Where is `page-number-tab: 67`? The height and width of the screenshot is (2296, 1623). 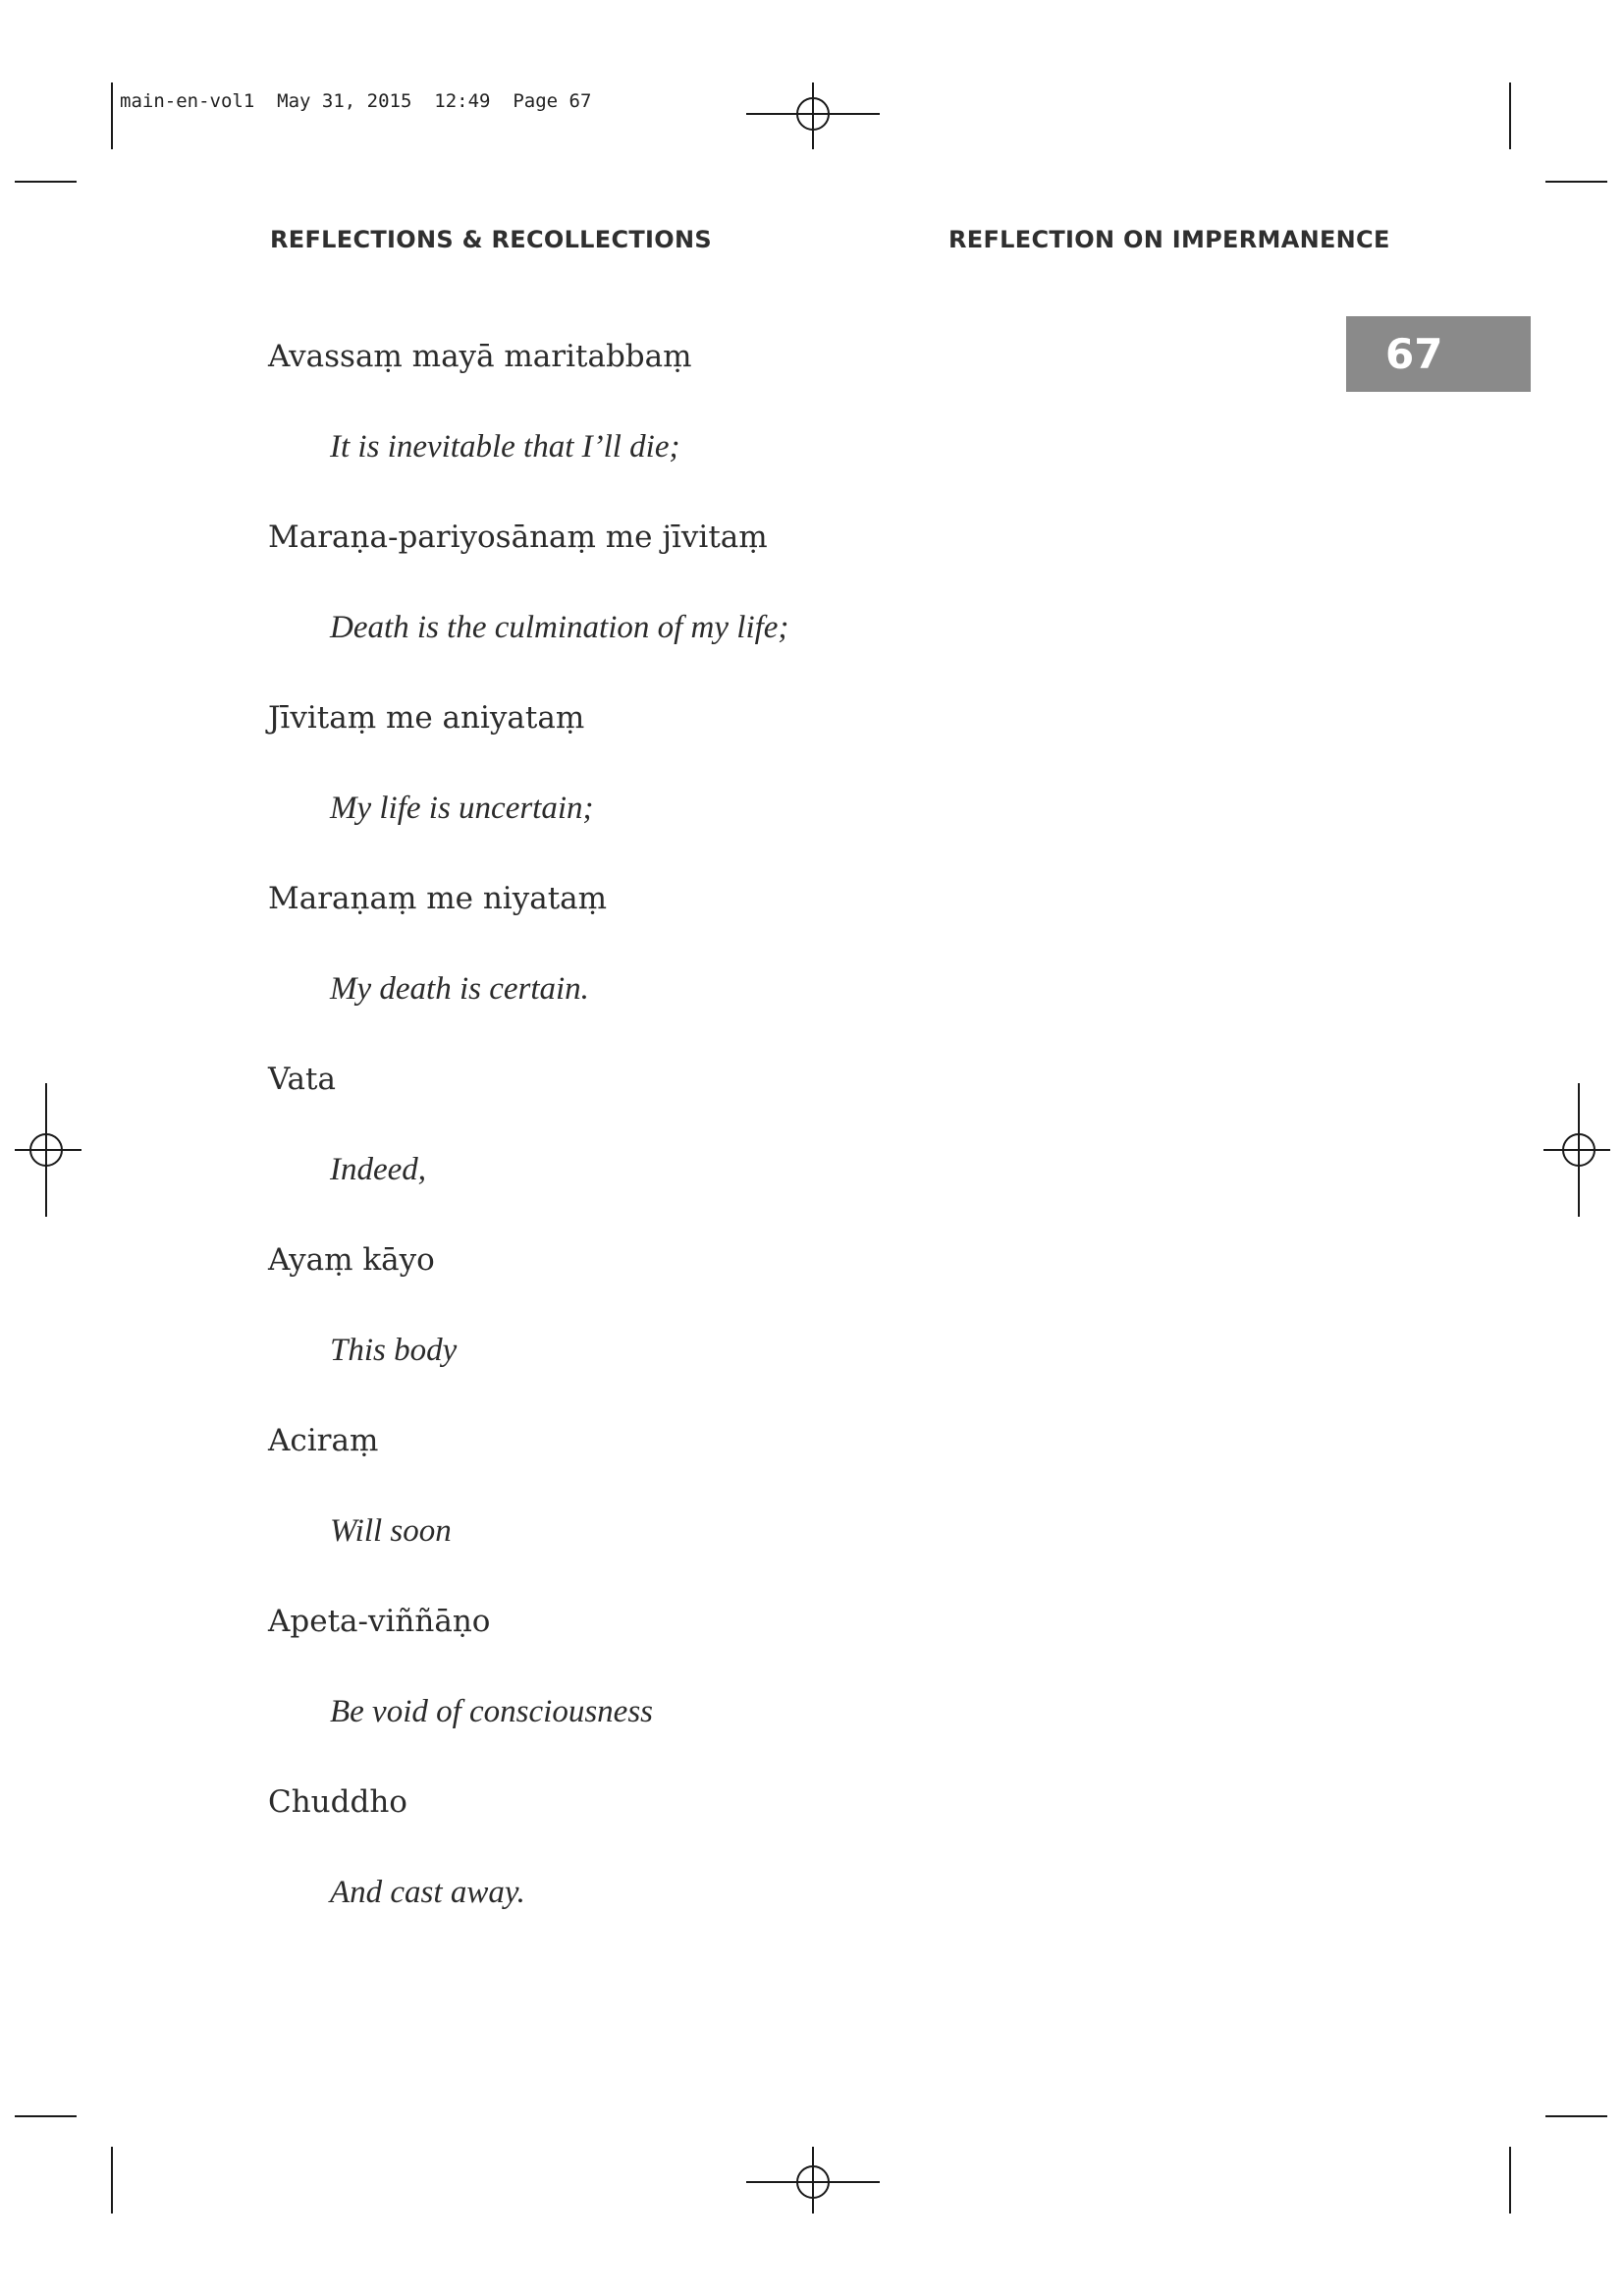
page-number-tab: 67 is located at coordinates (1438, 354).